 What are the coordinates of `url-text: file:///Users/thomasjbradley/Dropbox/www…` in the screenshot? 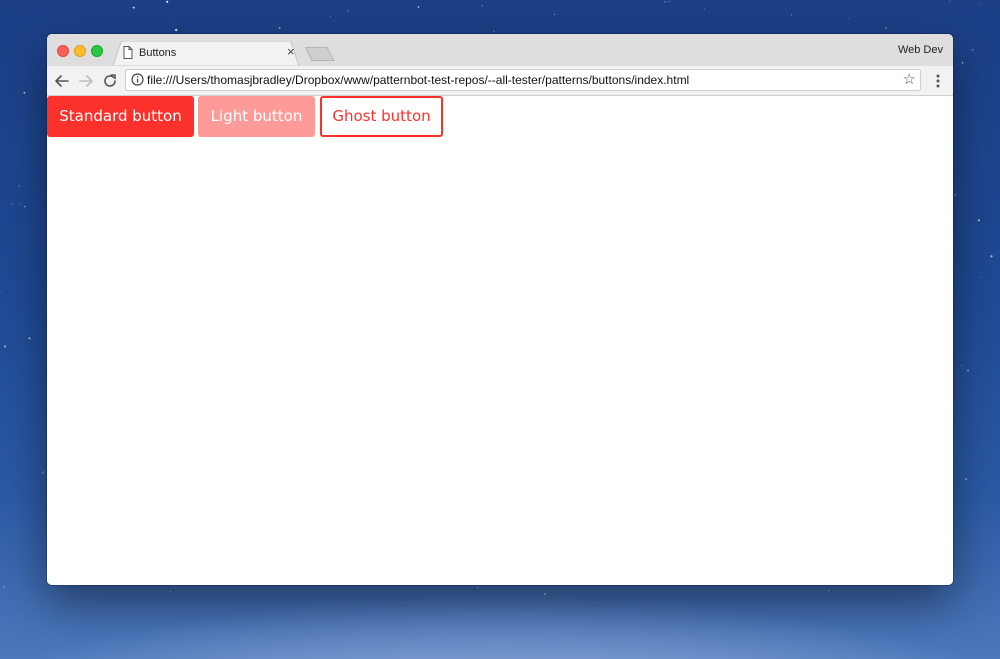 It's located at (418, 80).